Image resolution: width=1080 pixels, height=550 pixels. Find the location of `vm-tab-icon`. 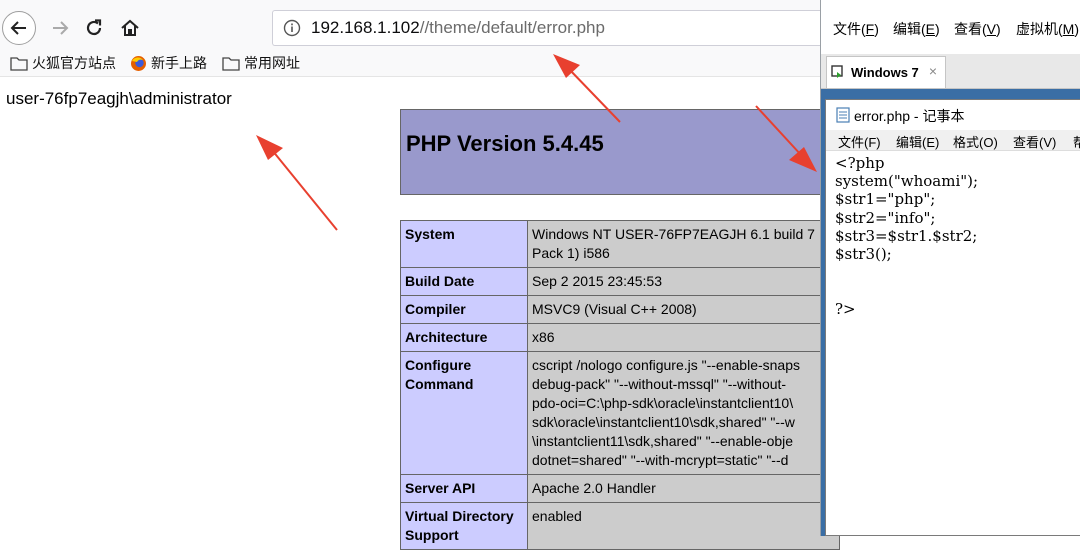

vm-tab-icon is located at coordinates (837, 71).